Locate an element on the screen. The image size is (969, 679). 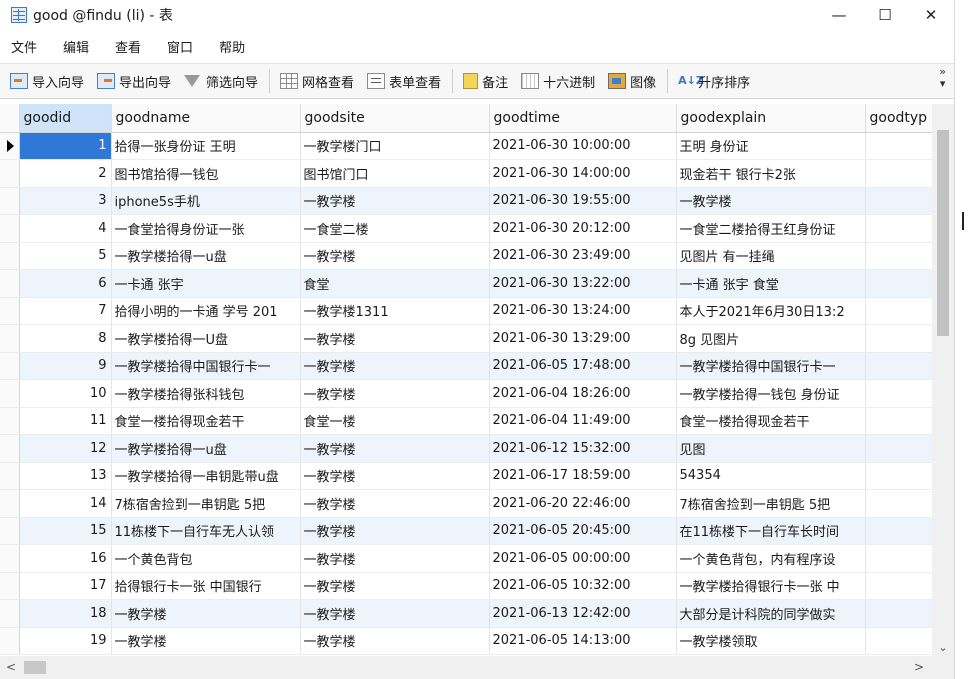
cell-goodname: 拾得银行卡一张 中国银行 is located at coordinates (206, 586).